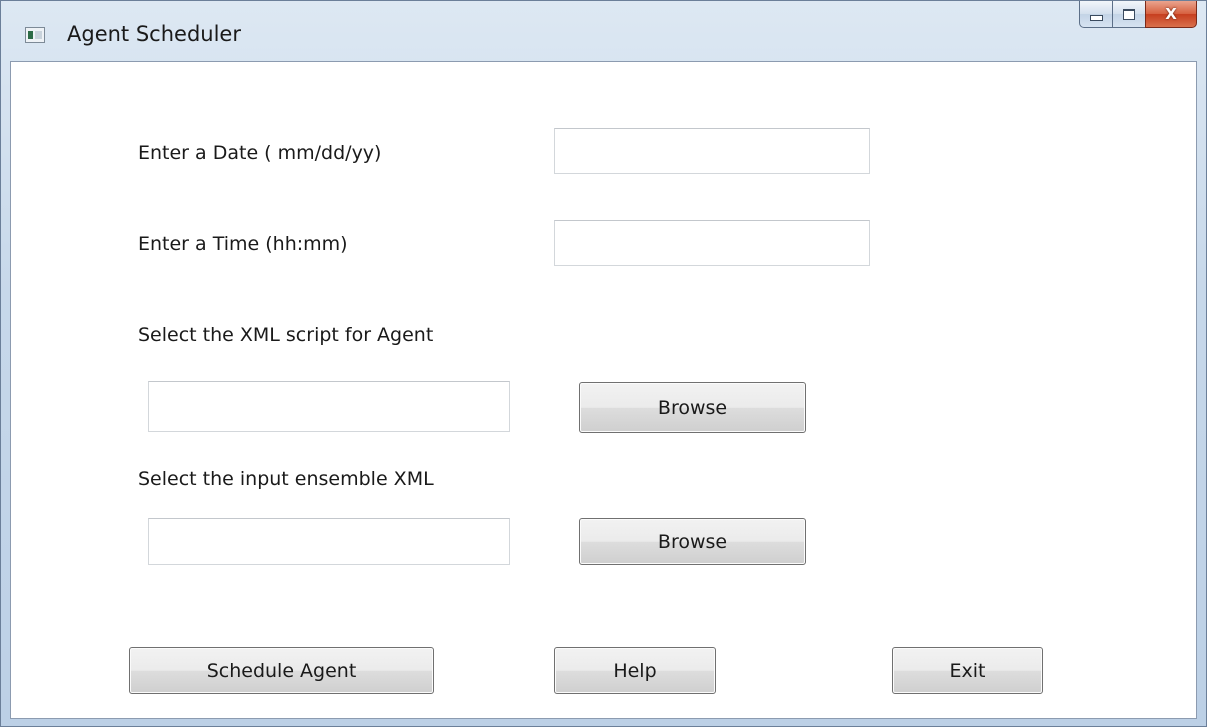  What do you see at coordinates (286, 479) in the screenshot?
I see `ensemble-xml-label: Select the input ensemble XML` at bounding box center [286, 479].